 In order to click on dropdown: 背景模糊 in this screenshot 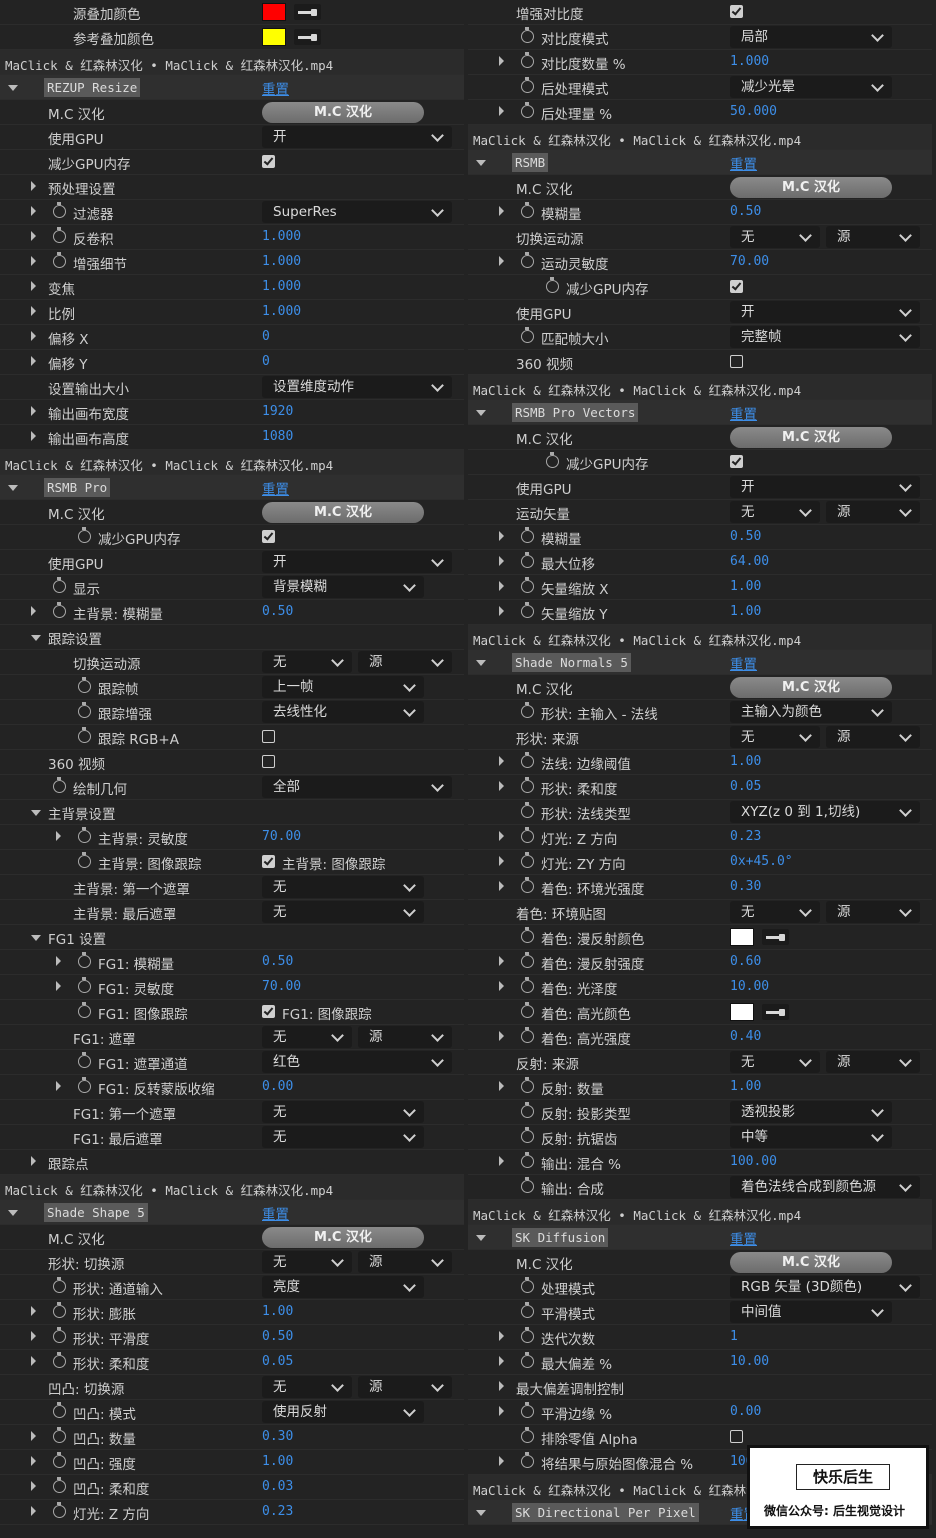, I will do `click(343, 587)`.